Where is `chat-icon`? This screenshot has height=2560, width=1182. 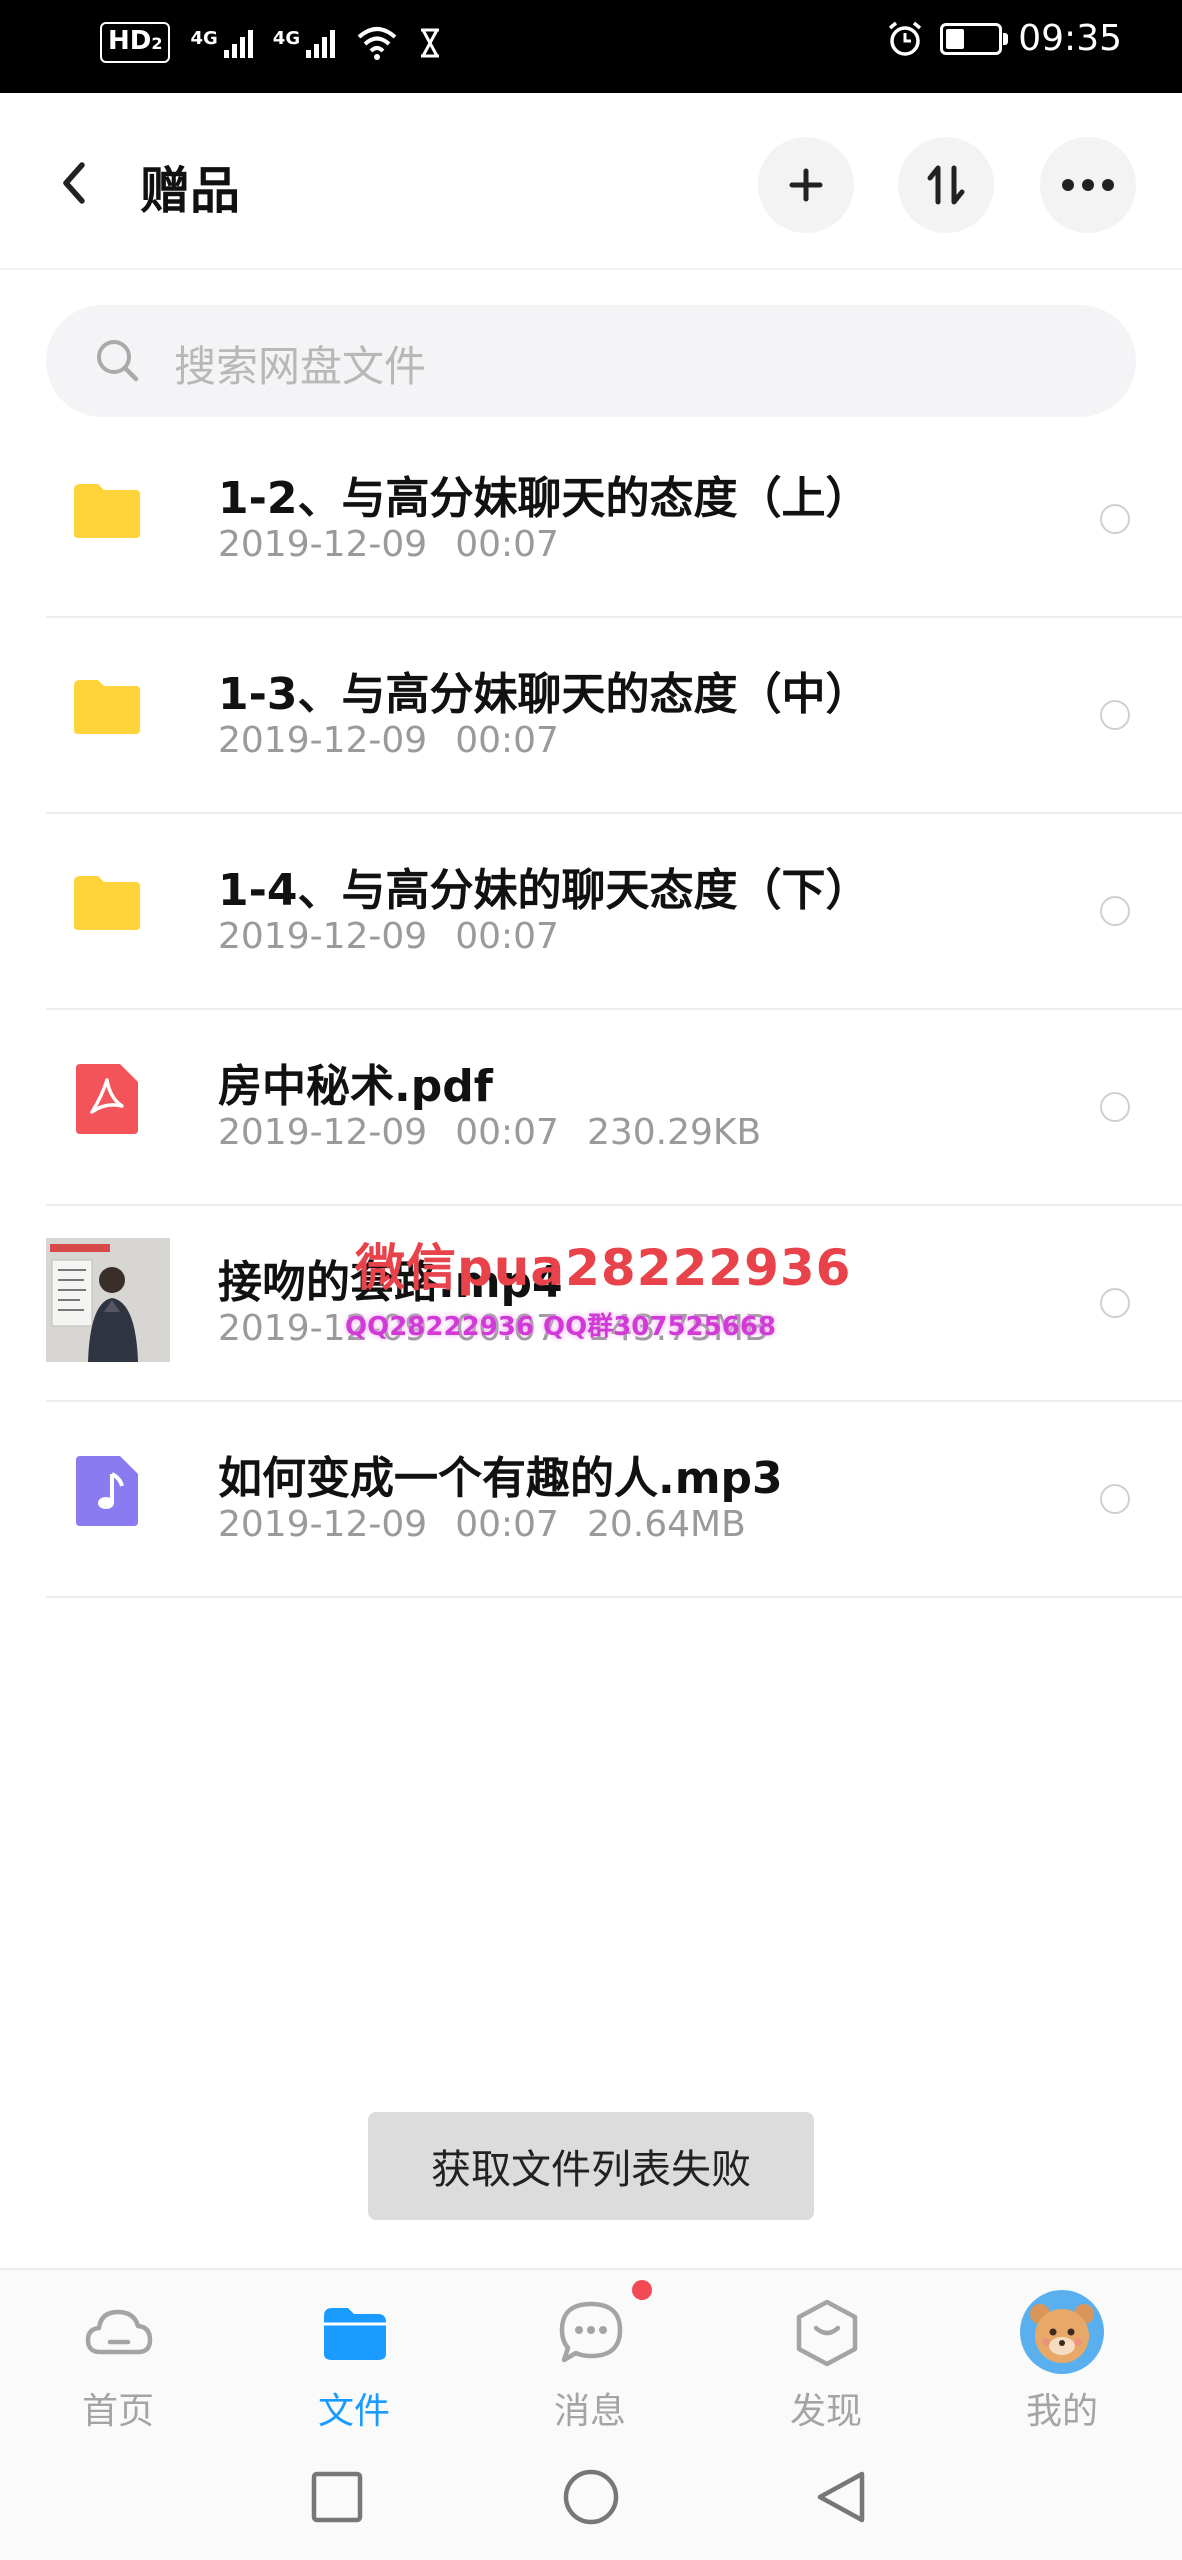 chat-icon is located at coordinates (591, 2332).